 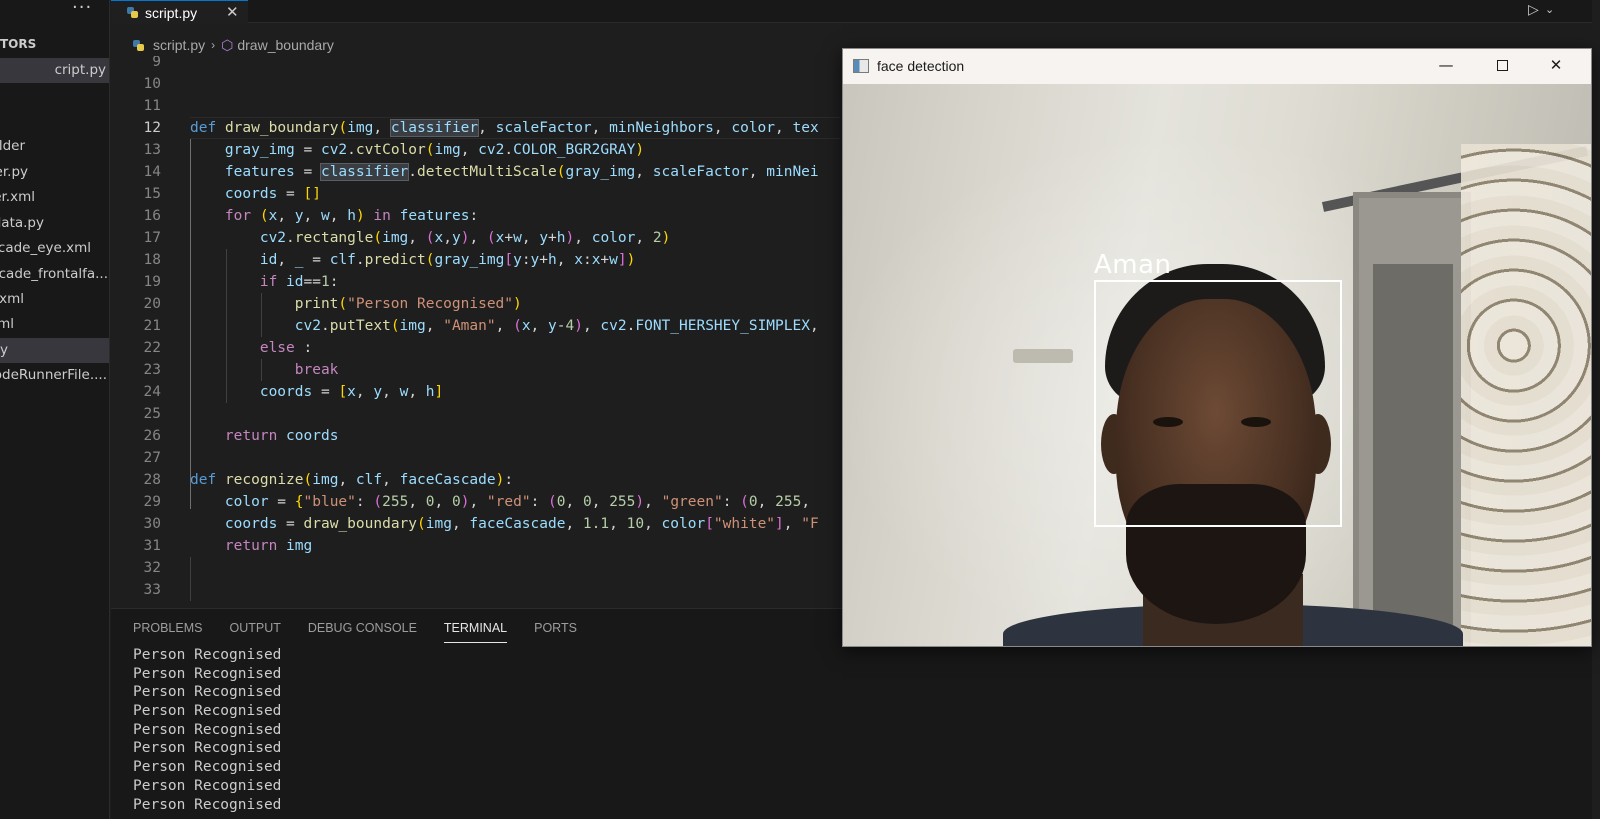 What do you see at coordinates (227, 44) in the screenshot?
I see `method-icon: ⬡` at bounding box center [227, 44].